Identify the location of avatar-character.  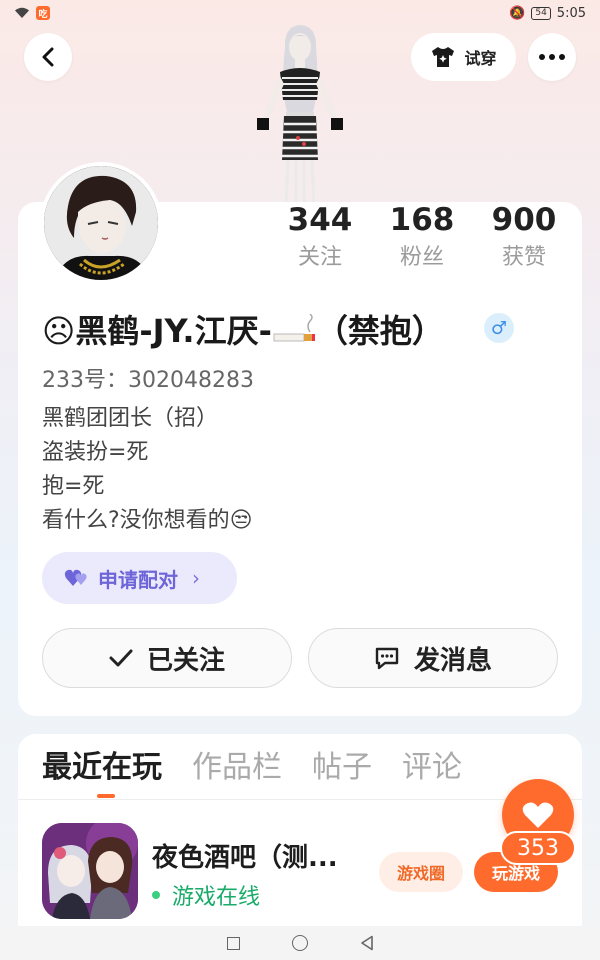
(300, 115).